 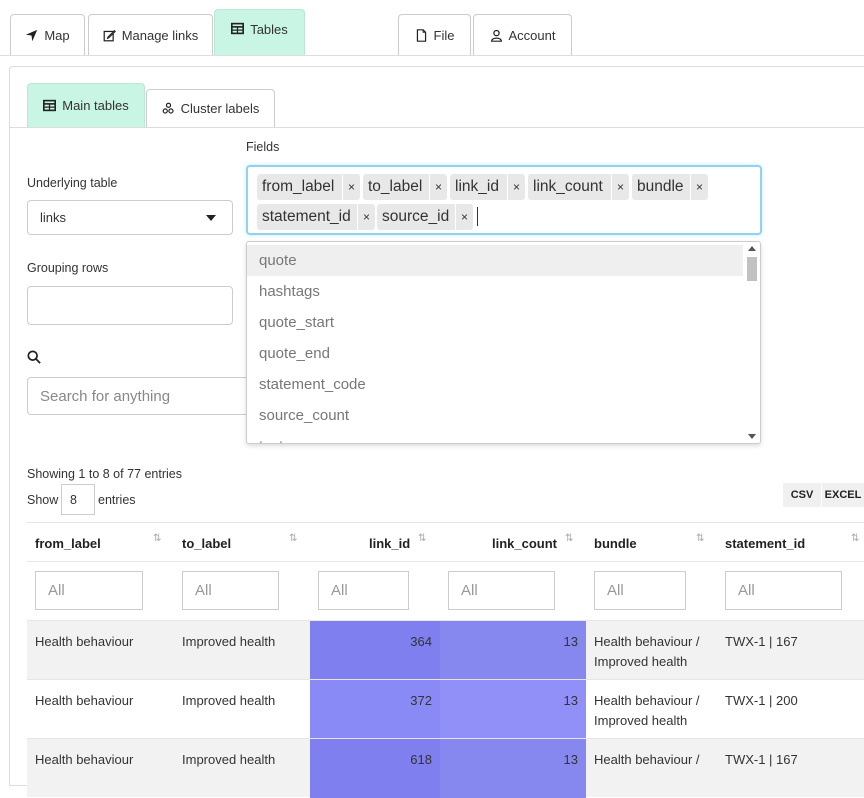 I want to click on col-header-bundle: bundle, so click(x=615, y=543).